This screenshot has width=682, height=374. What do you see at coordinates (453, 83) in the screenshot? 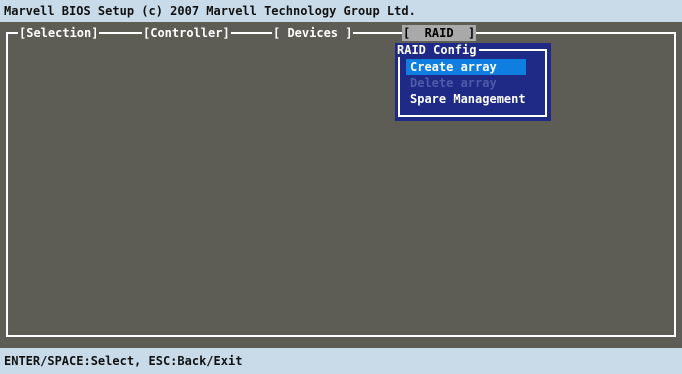
I see `menu-item-delete-array: Delete array` at bounding box center [453, 83].